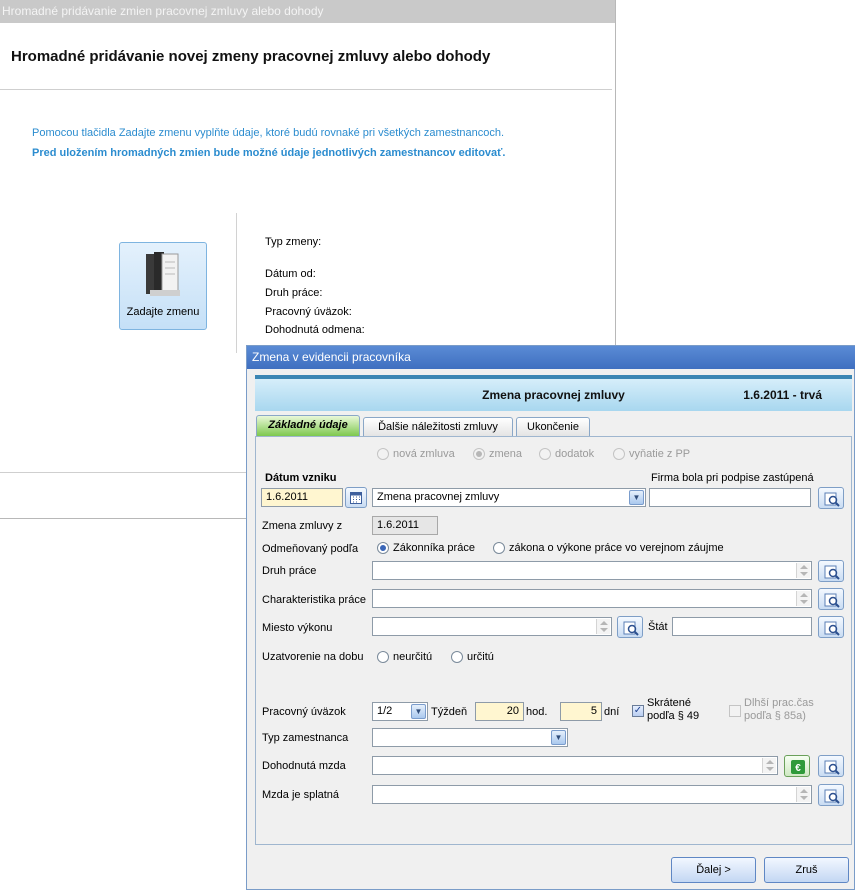 Image resolution: width=855 pixels, height=890 pixels. What do you see at coordinates (289, 571) in the screenshot?
I see `work-type-label: Druh práce` at bounding box center [289, 571].